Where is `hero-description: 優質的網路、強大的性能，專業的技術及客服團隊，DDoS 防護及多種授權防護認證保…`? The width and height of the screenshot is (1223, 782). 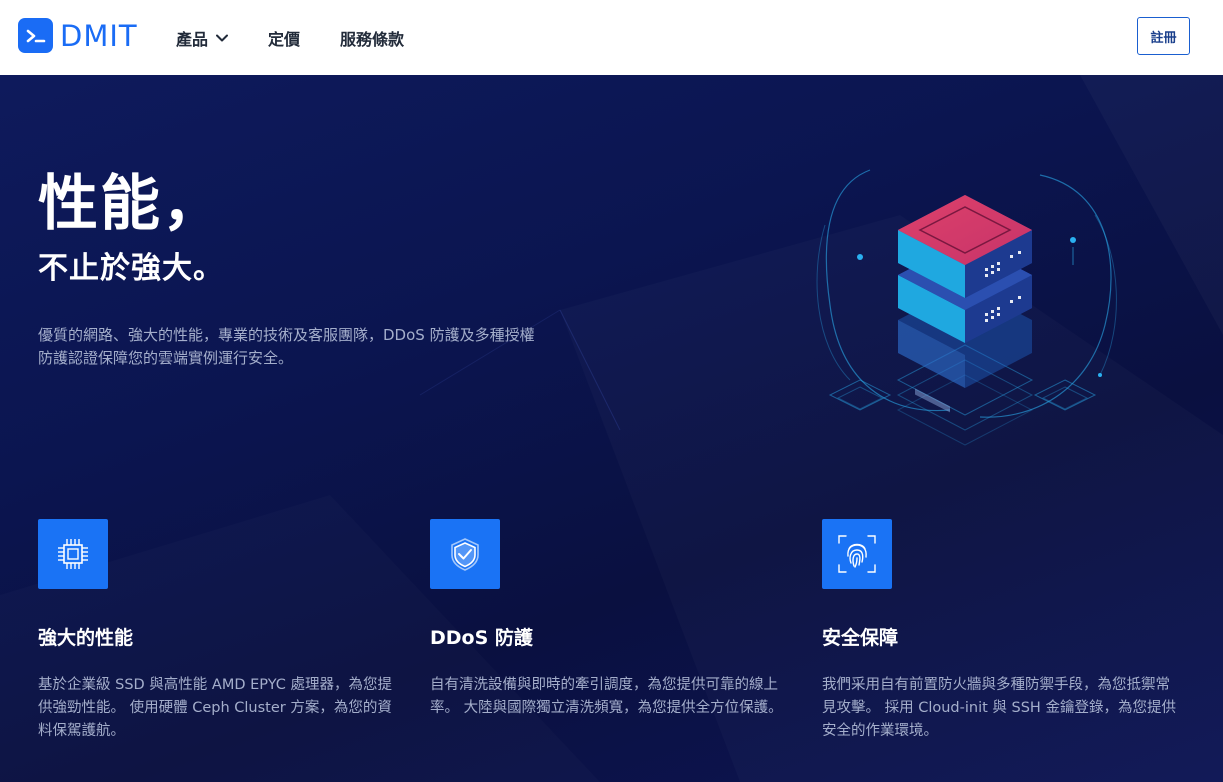 hero-description: 優質的網路、強大的性能，專業的技術及客服團隊，DDoS 防護及多種授權防護認證保… is located at coordinates (286, 346).